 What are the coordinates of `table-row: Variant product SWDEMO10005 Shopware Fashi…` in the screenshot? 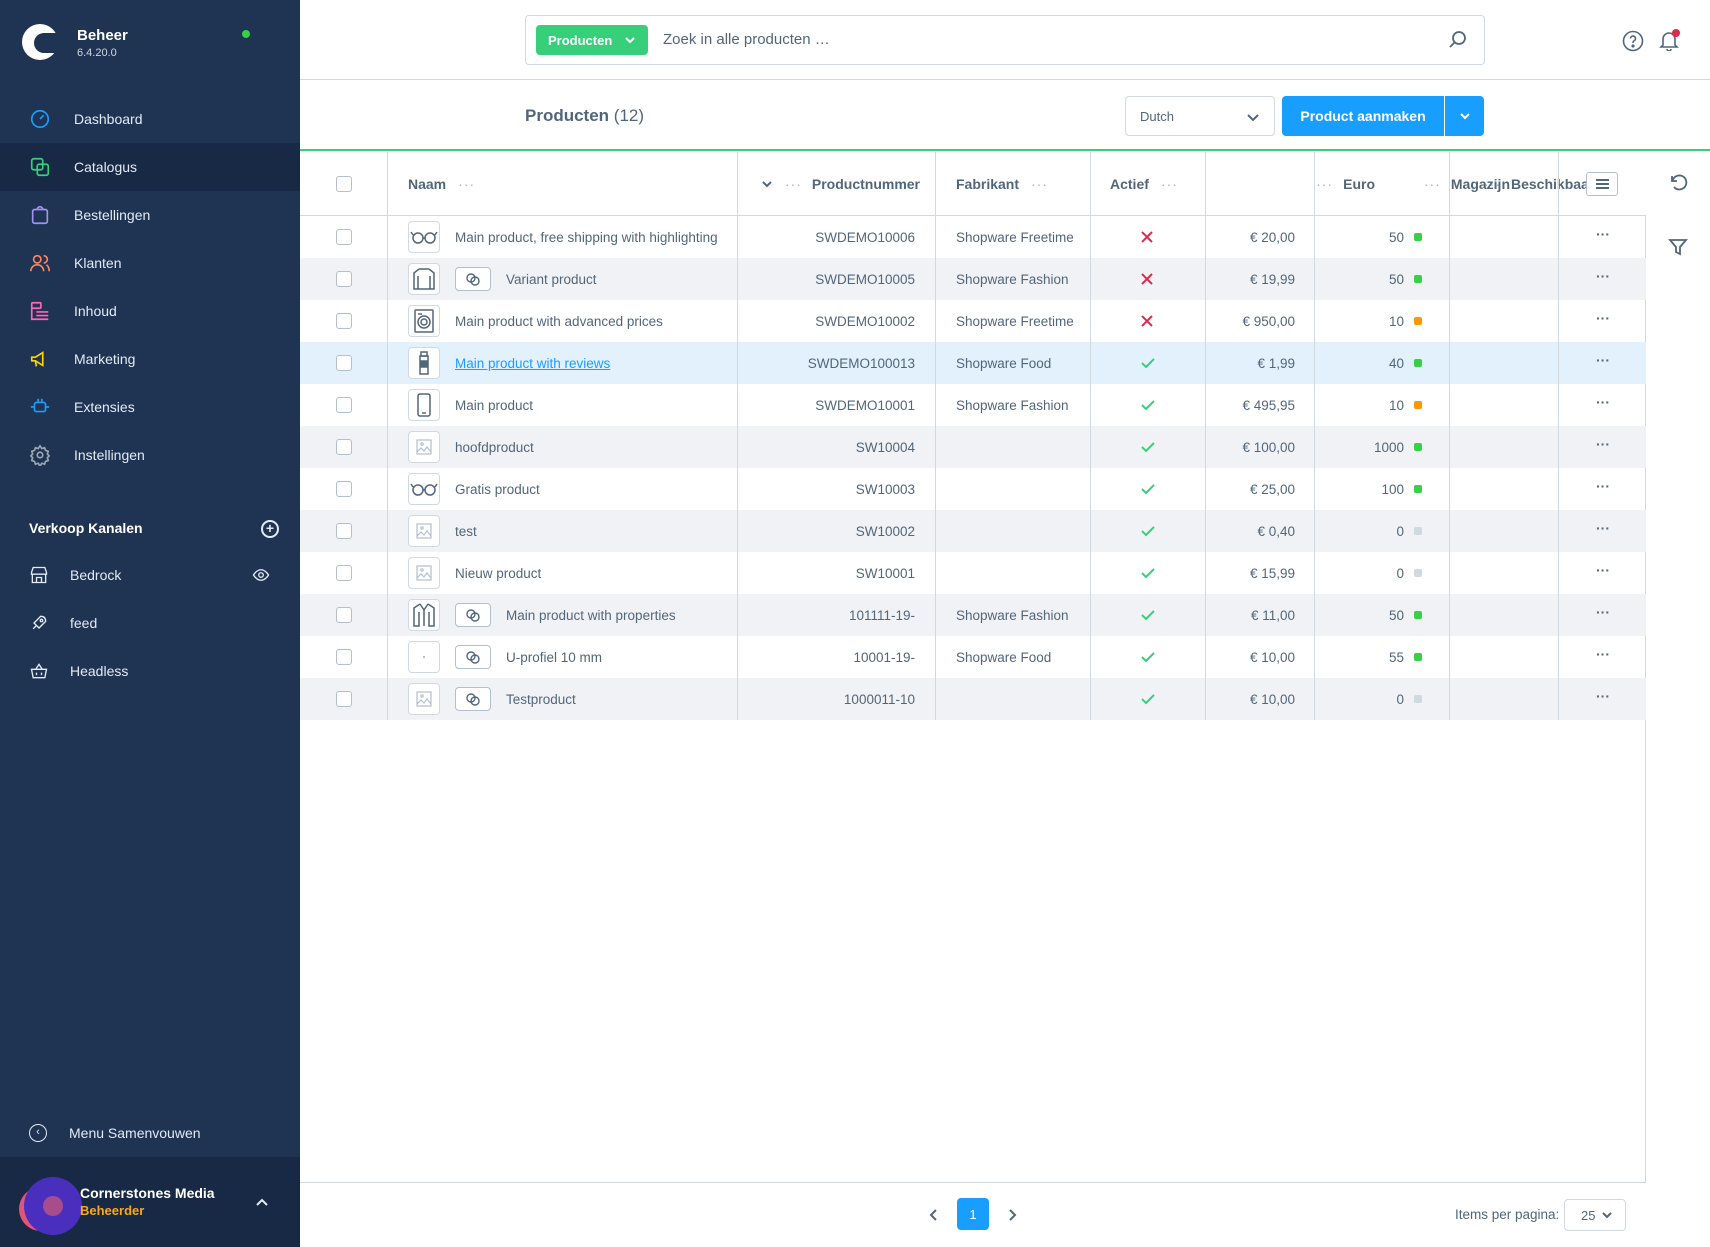 It's located at (973, 279).